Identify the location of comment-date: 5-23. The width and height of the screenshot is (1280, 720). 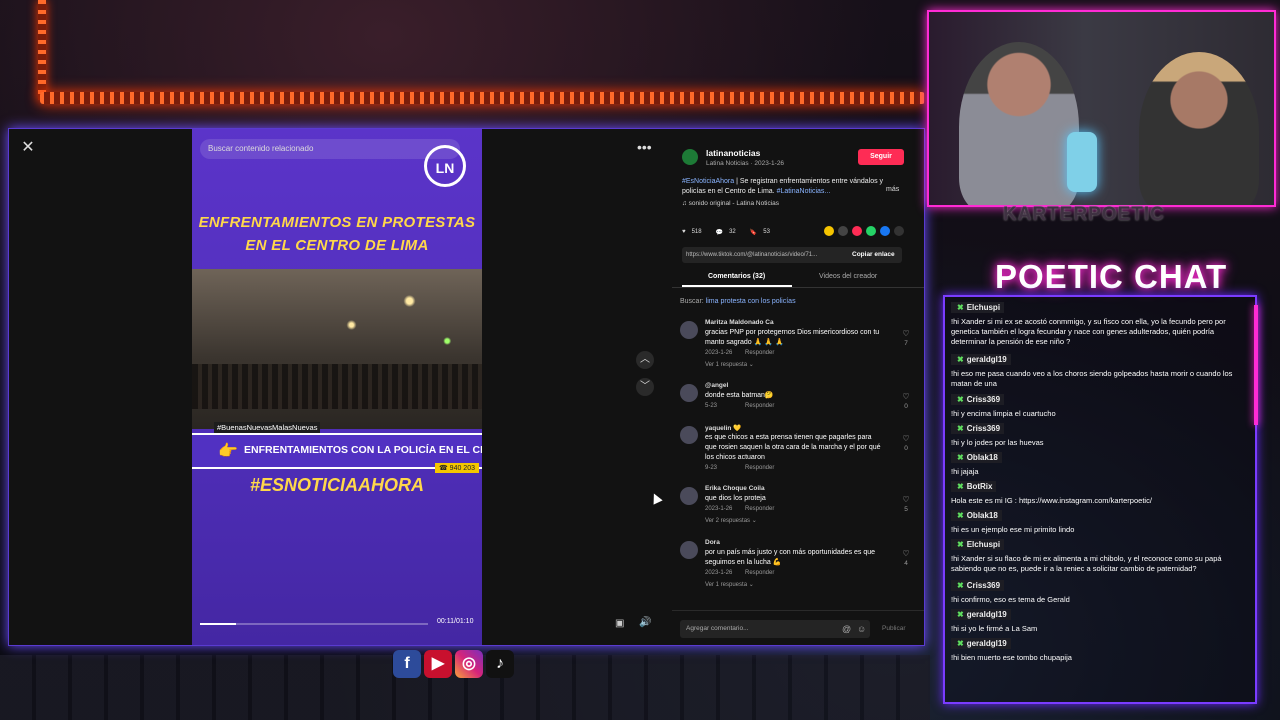
(711, 406).